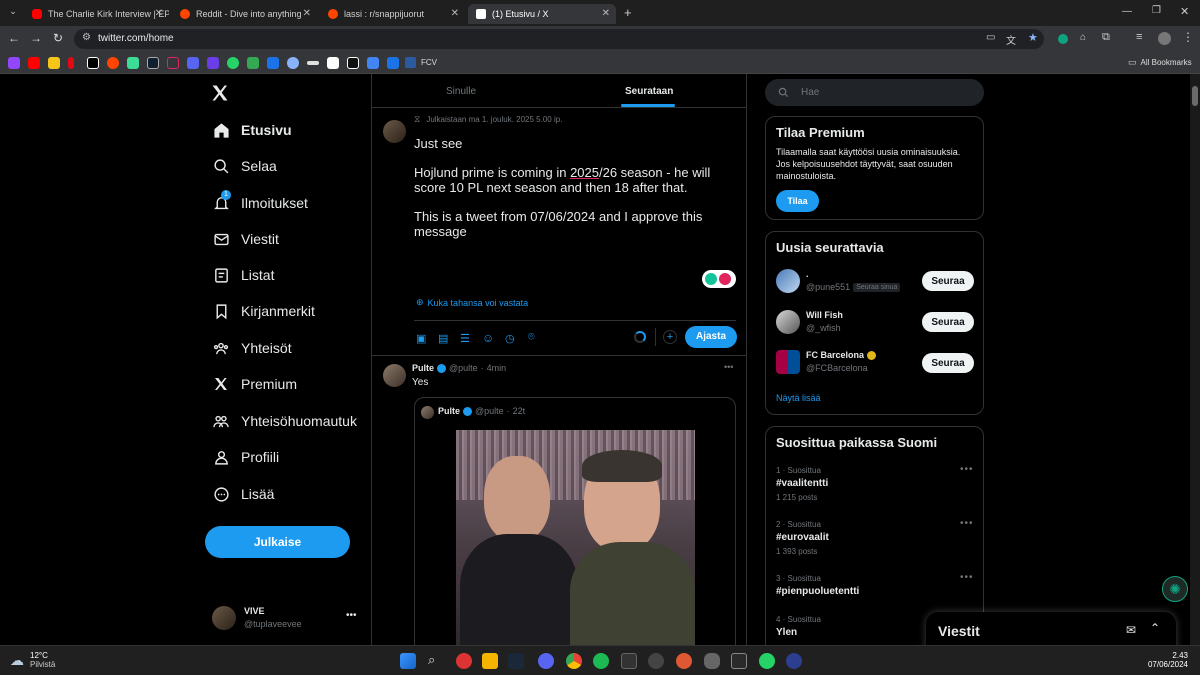 The image size is (1200, 675). Describe the element at coordinates (1156, 10) in the screenshot. I see `restore-icon: ❐` at that location.